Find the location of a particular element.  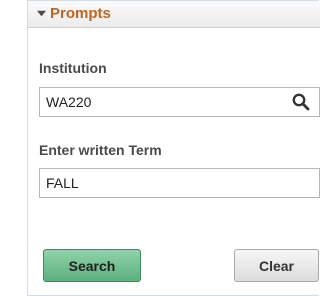

term-label: Enter written Term is located at coordinates (100, 150).